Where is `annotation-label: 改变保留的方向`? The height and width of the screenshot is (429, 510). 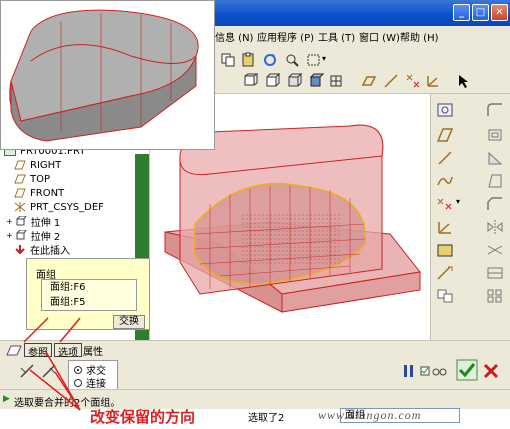 annotation-label: 改变保留的方向 is located at coordinates (143, 417).